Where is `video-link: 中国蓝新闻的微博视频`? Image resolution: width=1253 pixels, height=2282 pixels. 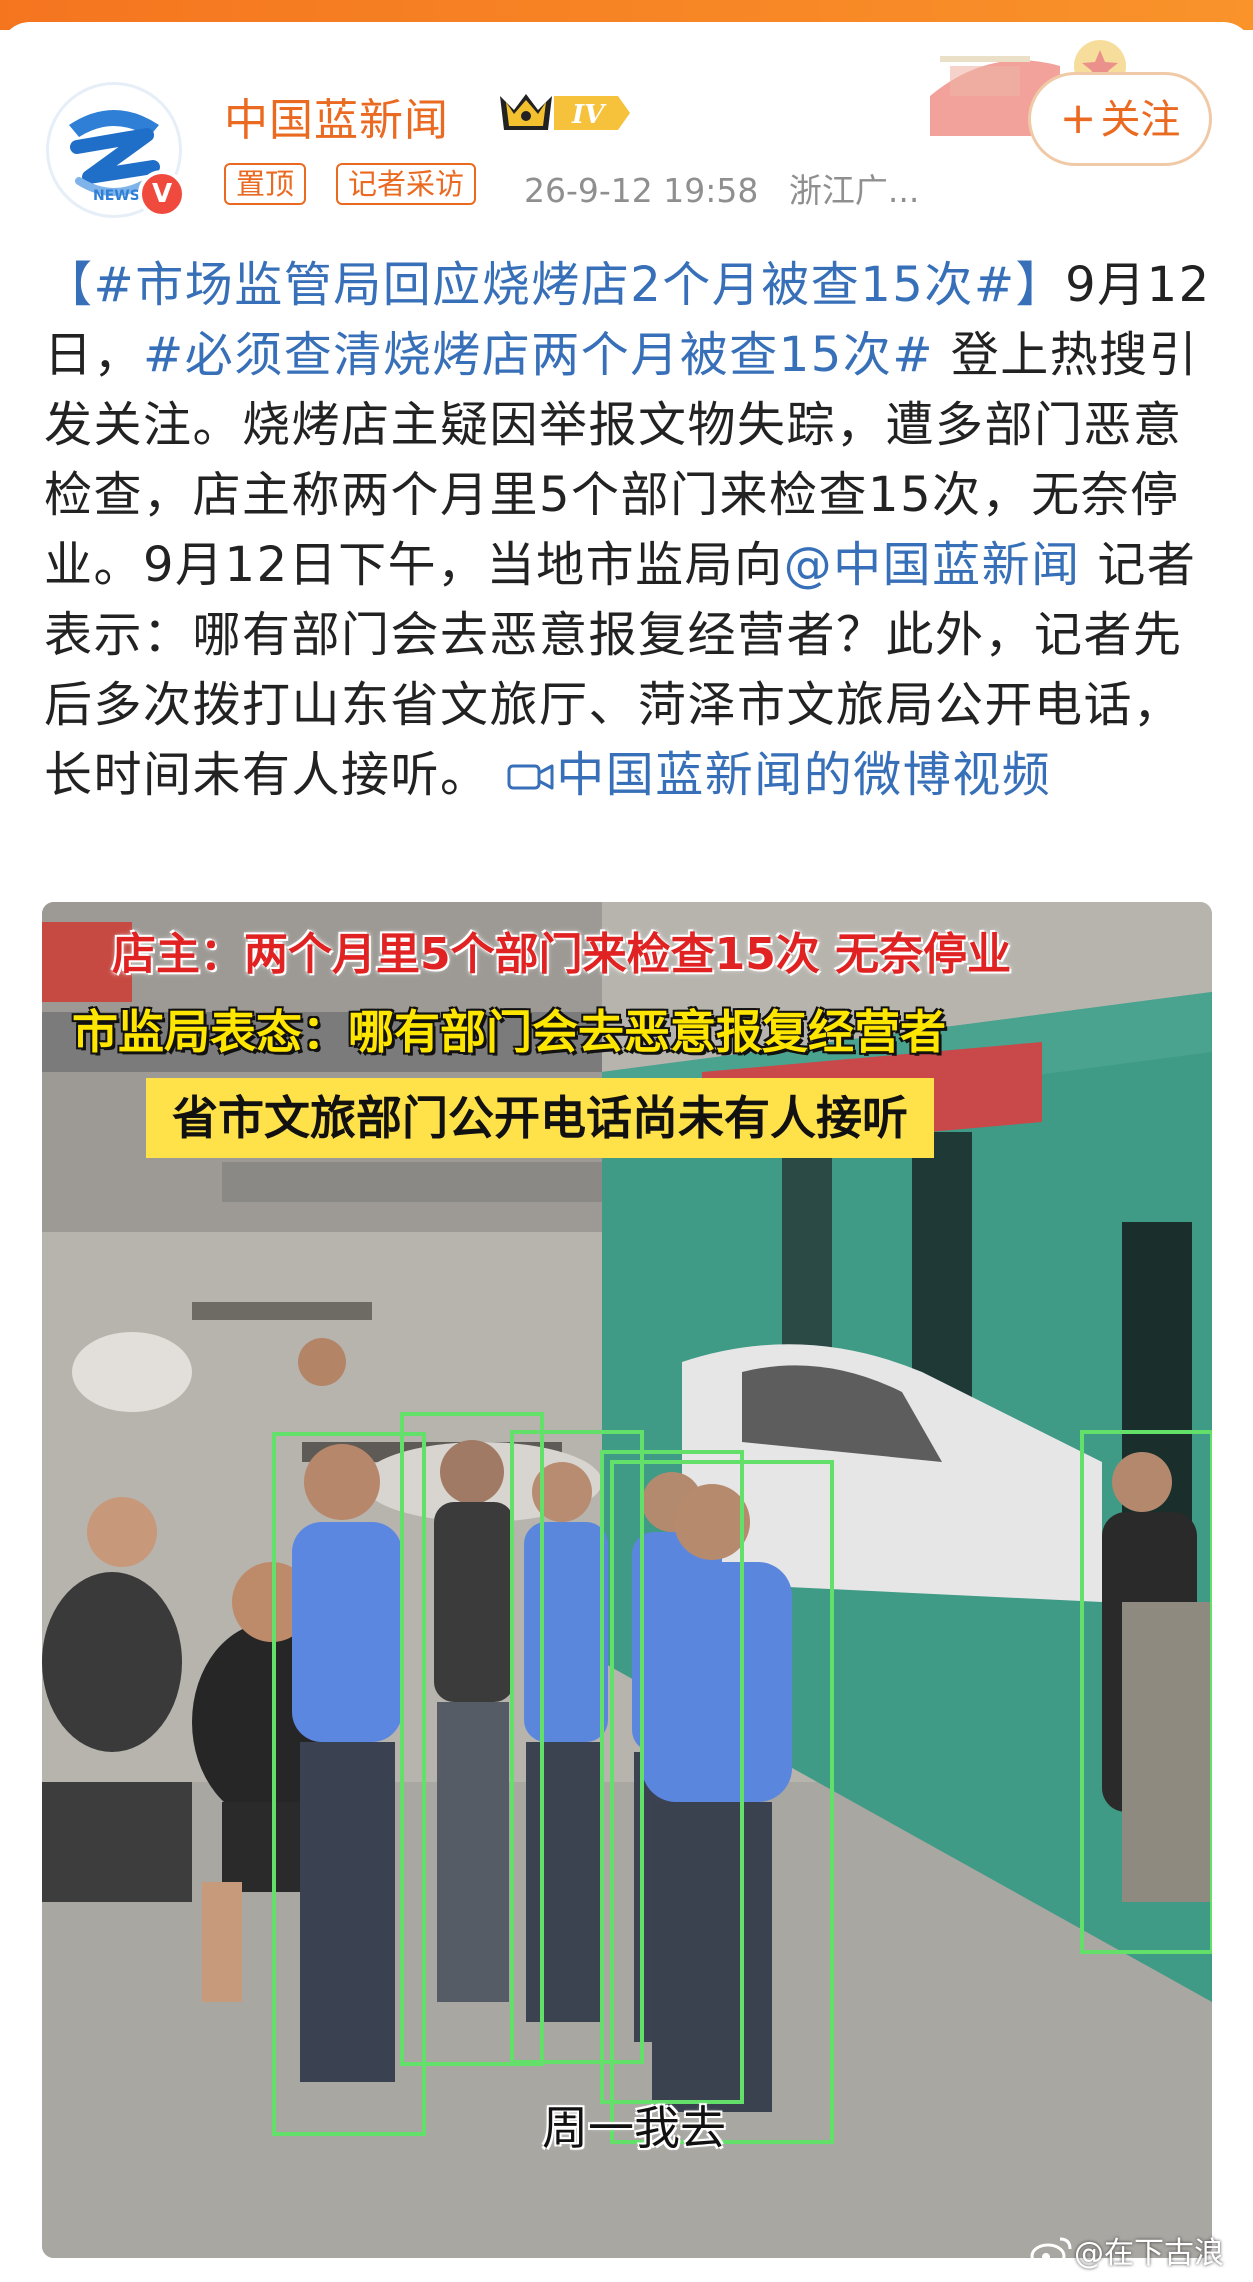 video-link: 中国蓝新闻的微博视频 is located at coordinates (778, 775).